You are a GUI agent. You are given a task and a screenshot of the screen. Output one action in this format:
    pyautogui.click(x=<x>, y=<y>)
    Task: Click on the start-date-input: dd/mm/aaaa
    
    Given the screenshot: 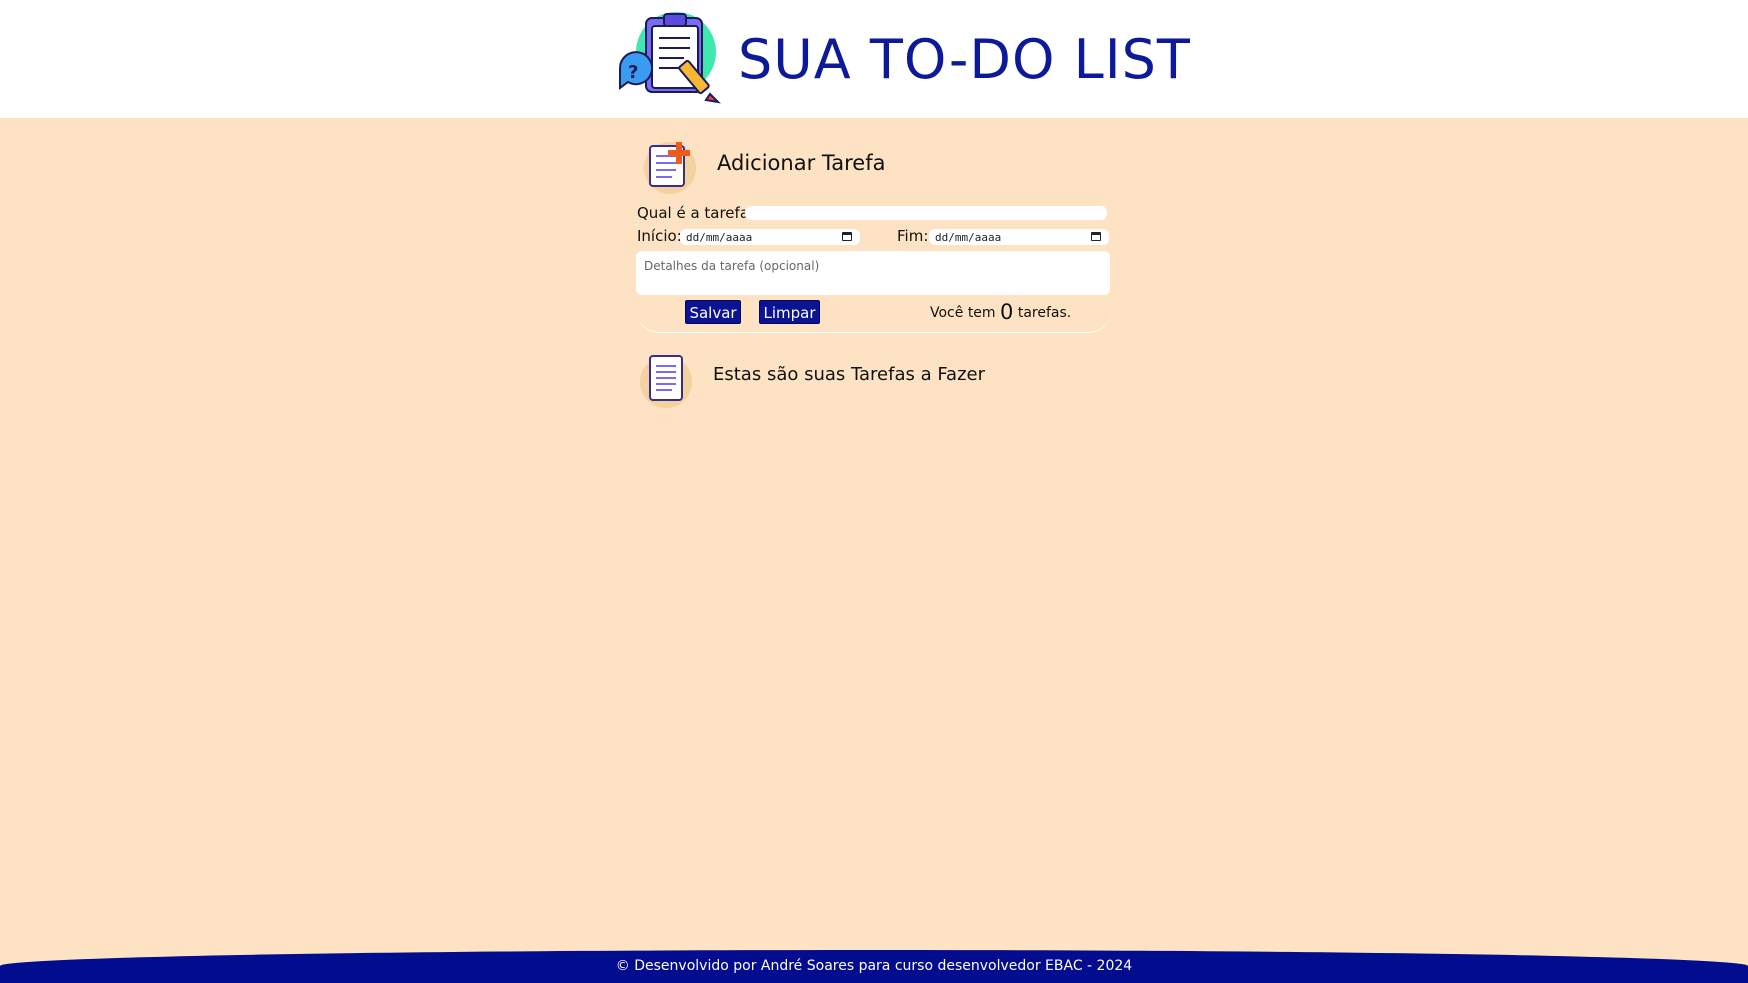 What is the action you would take?
    pyautogui.click(x=770, y=237)
    